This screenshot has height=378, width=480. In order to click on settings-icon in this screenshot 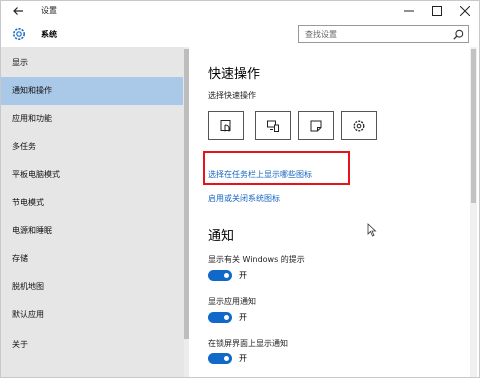, I will do `click(359, 125)`.